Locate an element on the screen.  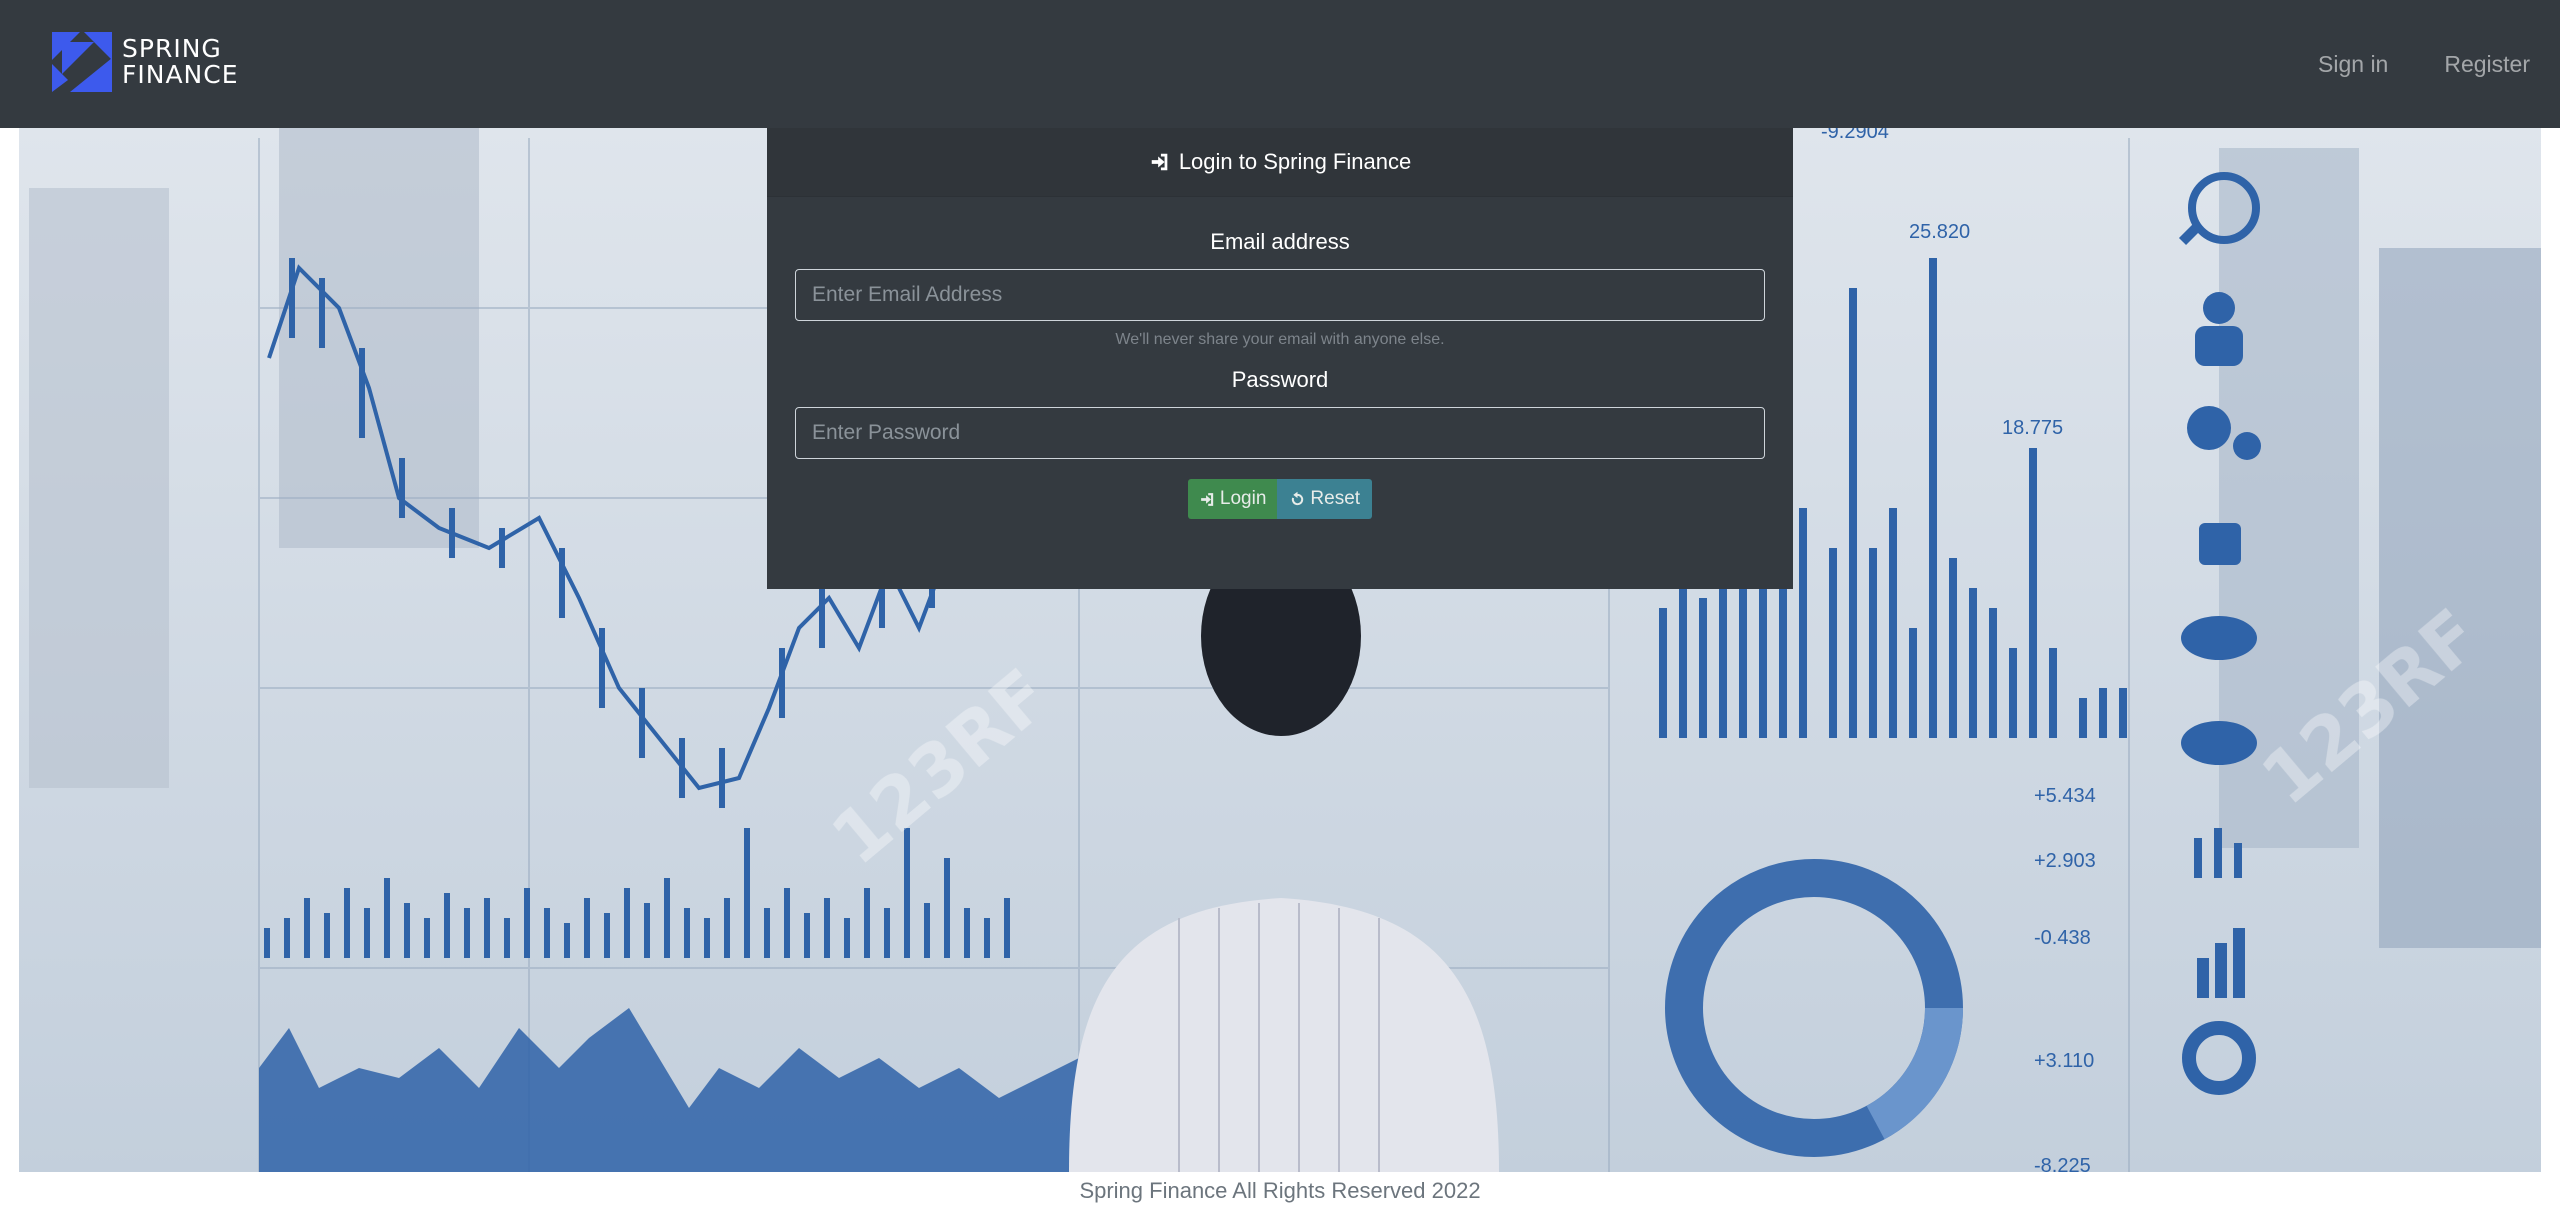
chart-label-7: +3.110 is located at coordinates (2064, 1061).